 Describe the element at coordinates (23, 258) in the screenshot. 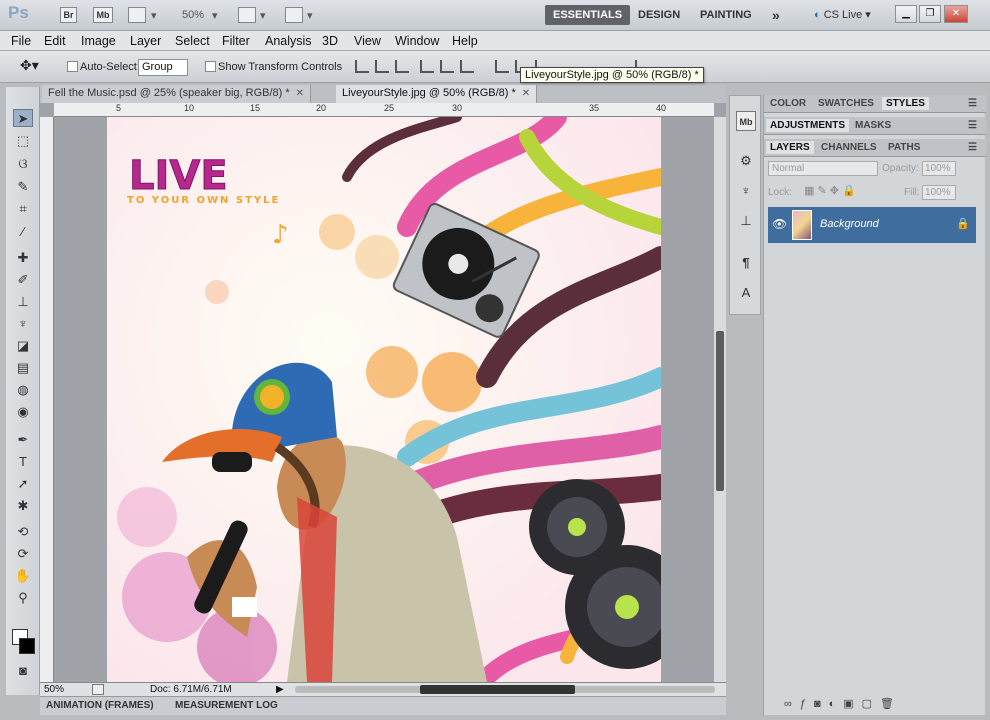

I see `healing-brush-tool-icon: ✚` at that location.